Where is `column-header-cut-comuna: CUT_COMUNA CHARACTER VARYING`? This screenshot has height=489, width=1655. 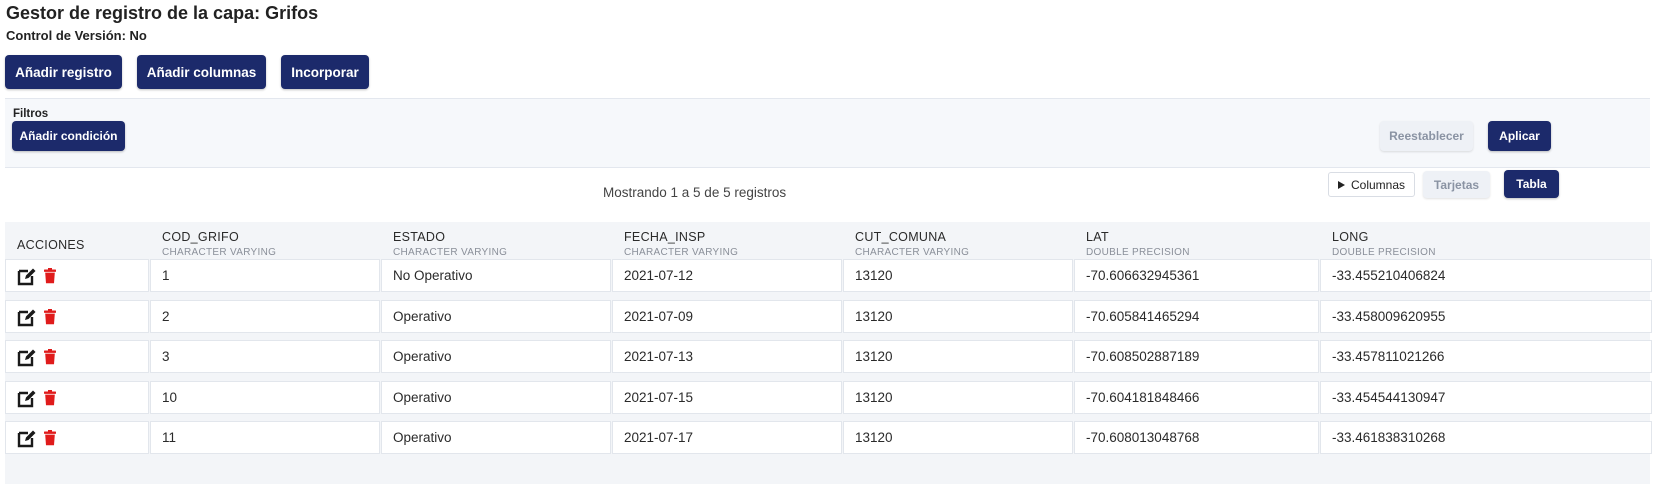
column-header-cut-comuna: CUT_COMUNA CHARACTER VARYING is located at coordinates (912, 244).